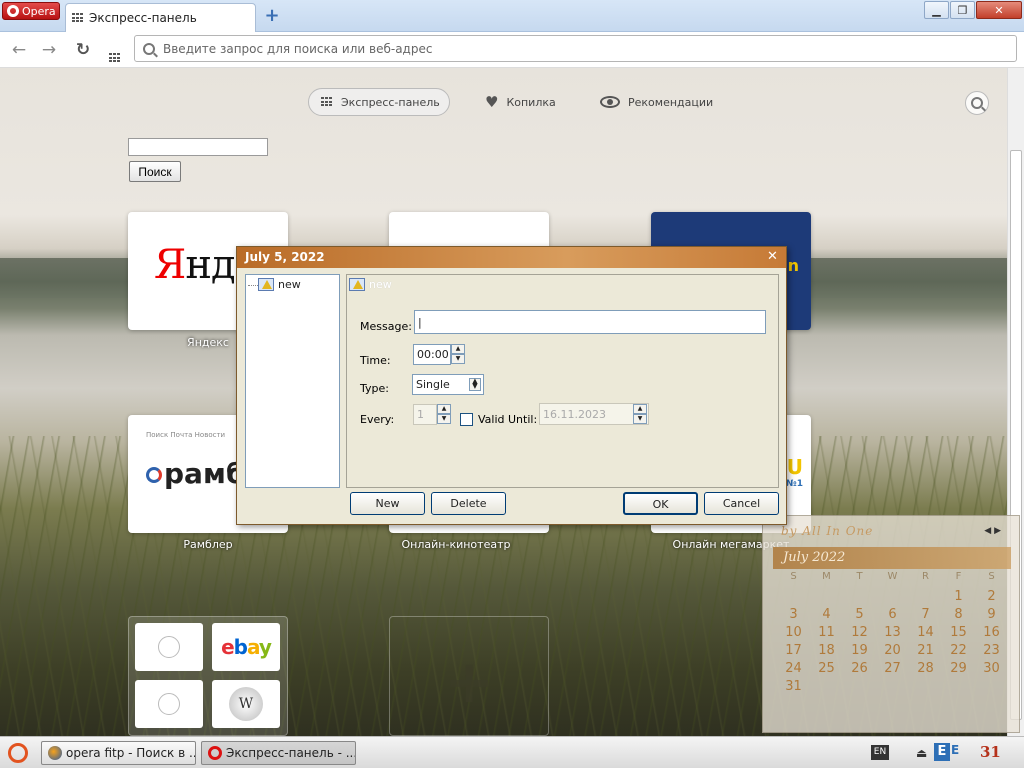  Describe the element at coordinates (958, 634) in the screenshot. I see `calendar-day: 15` at that location.